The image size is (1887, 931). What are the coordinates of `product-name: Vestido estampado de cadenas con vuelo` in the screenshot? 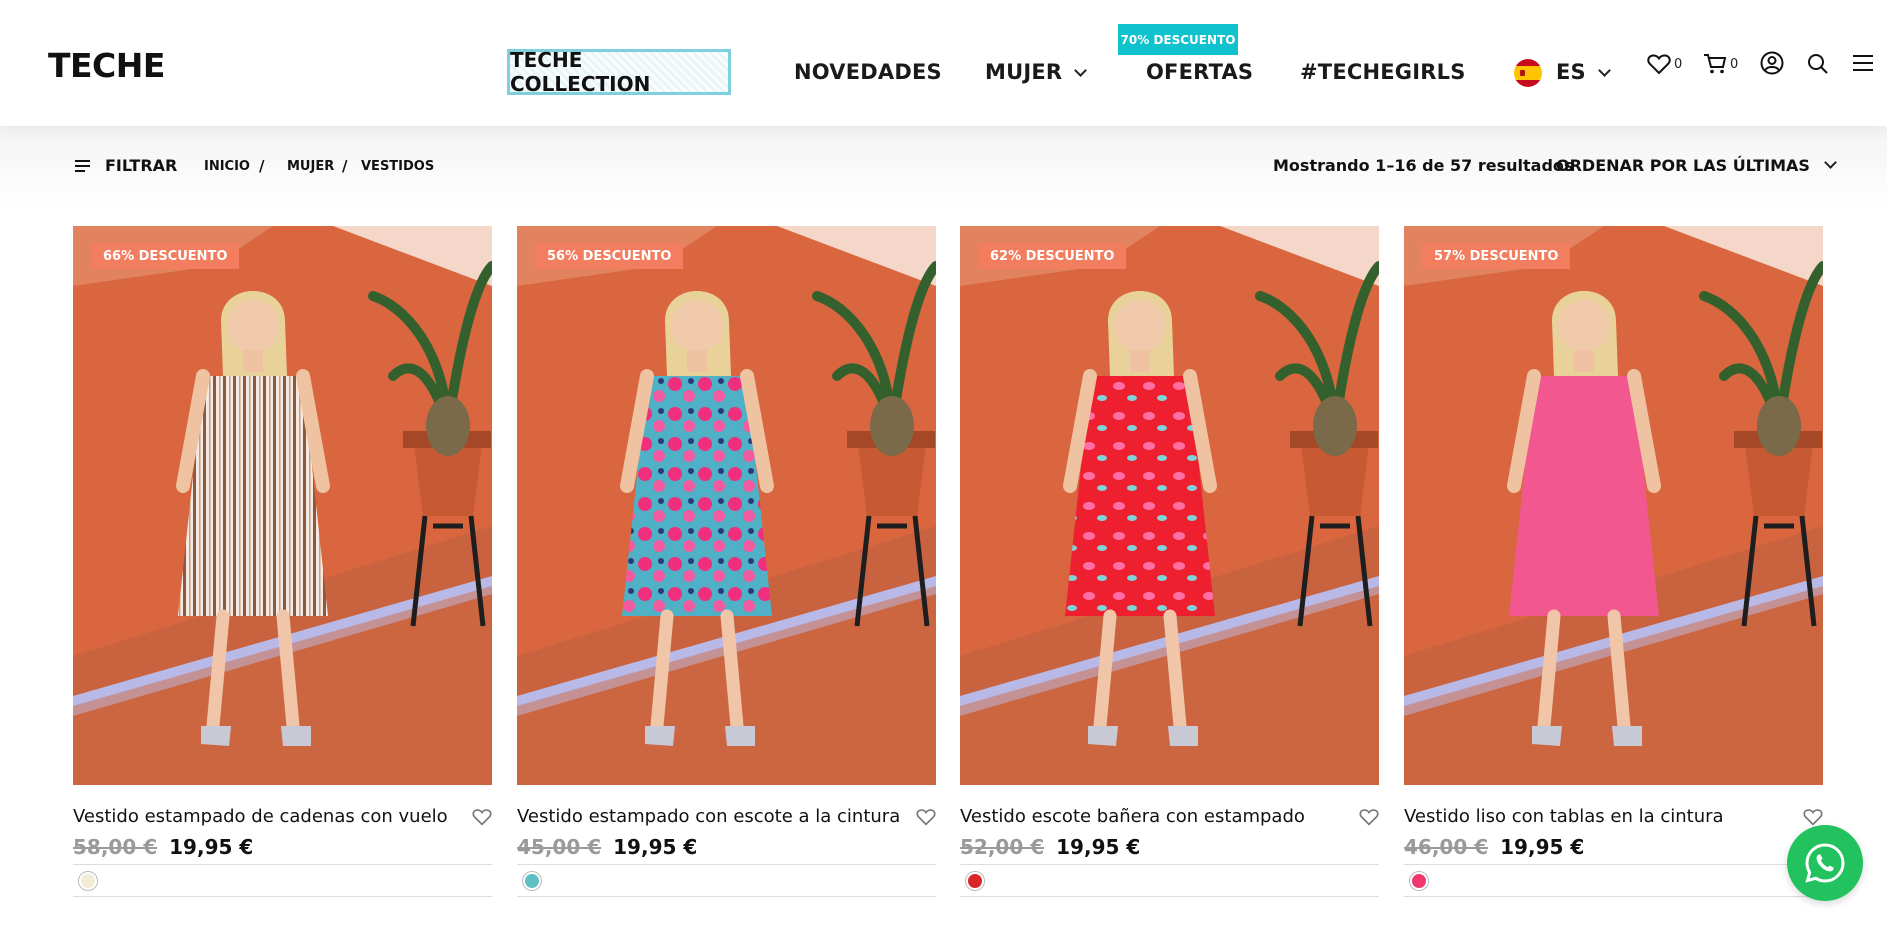 It's located at (260, 816).